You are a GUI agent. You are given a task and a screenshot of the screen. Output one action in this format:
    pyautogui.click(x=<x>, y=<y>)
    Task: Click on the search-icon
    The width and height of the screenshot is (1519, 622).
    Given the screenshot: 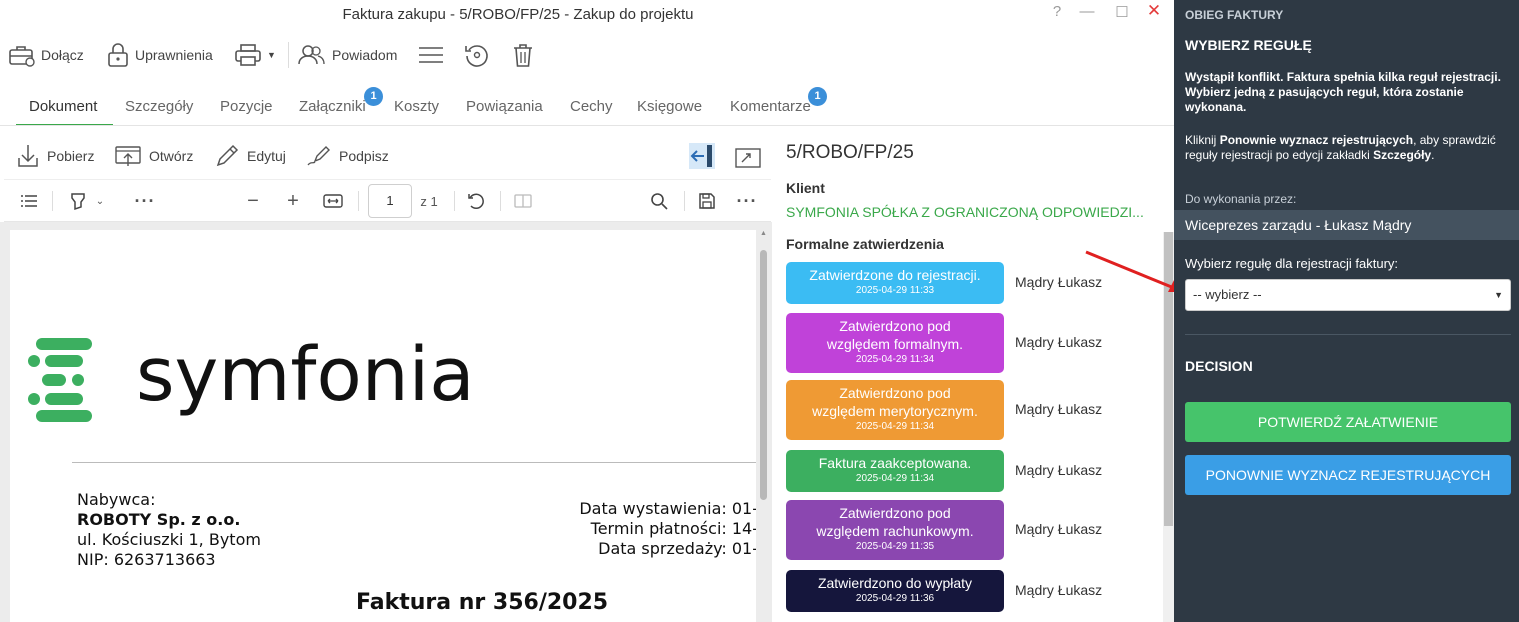 What is the action you would take?
    pyautogui.click(x=659, y=201)
    